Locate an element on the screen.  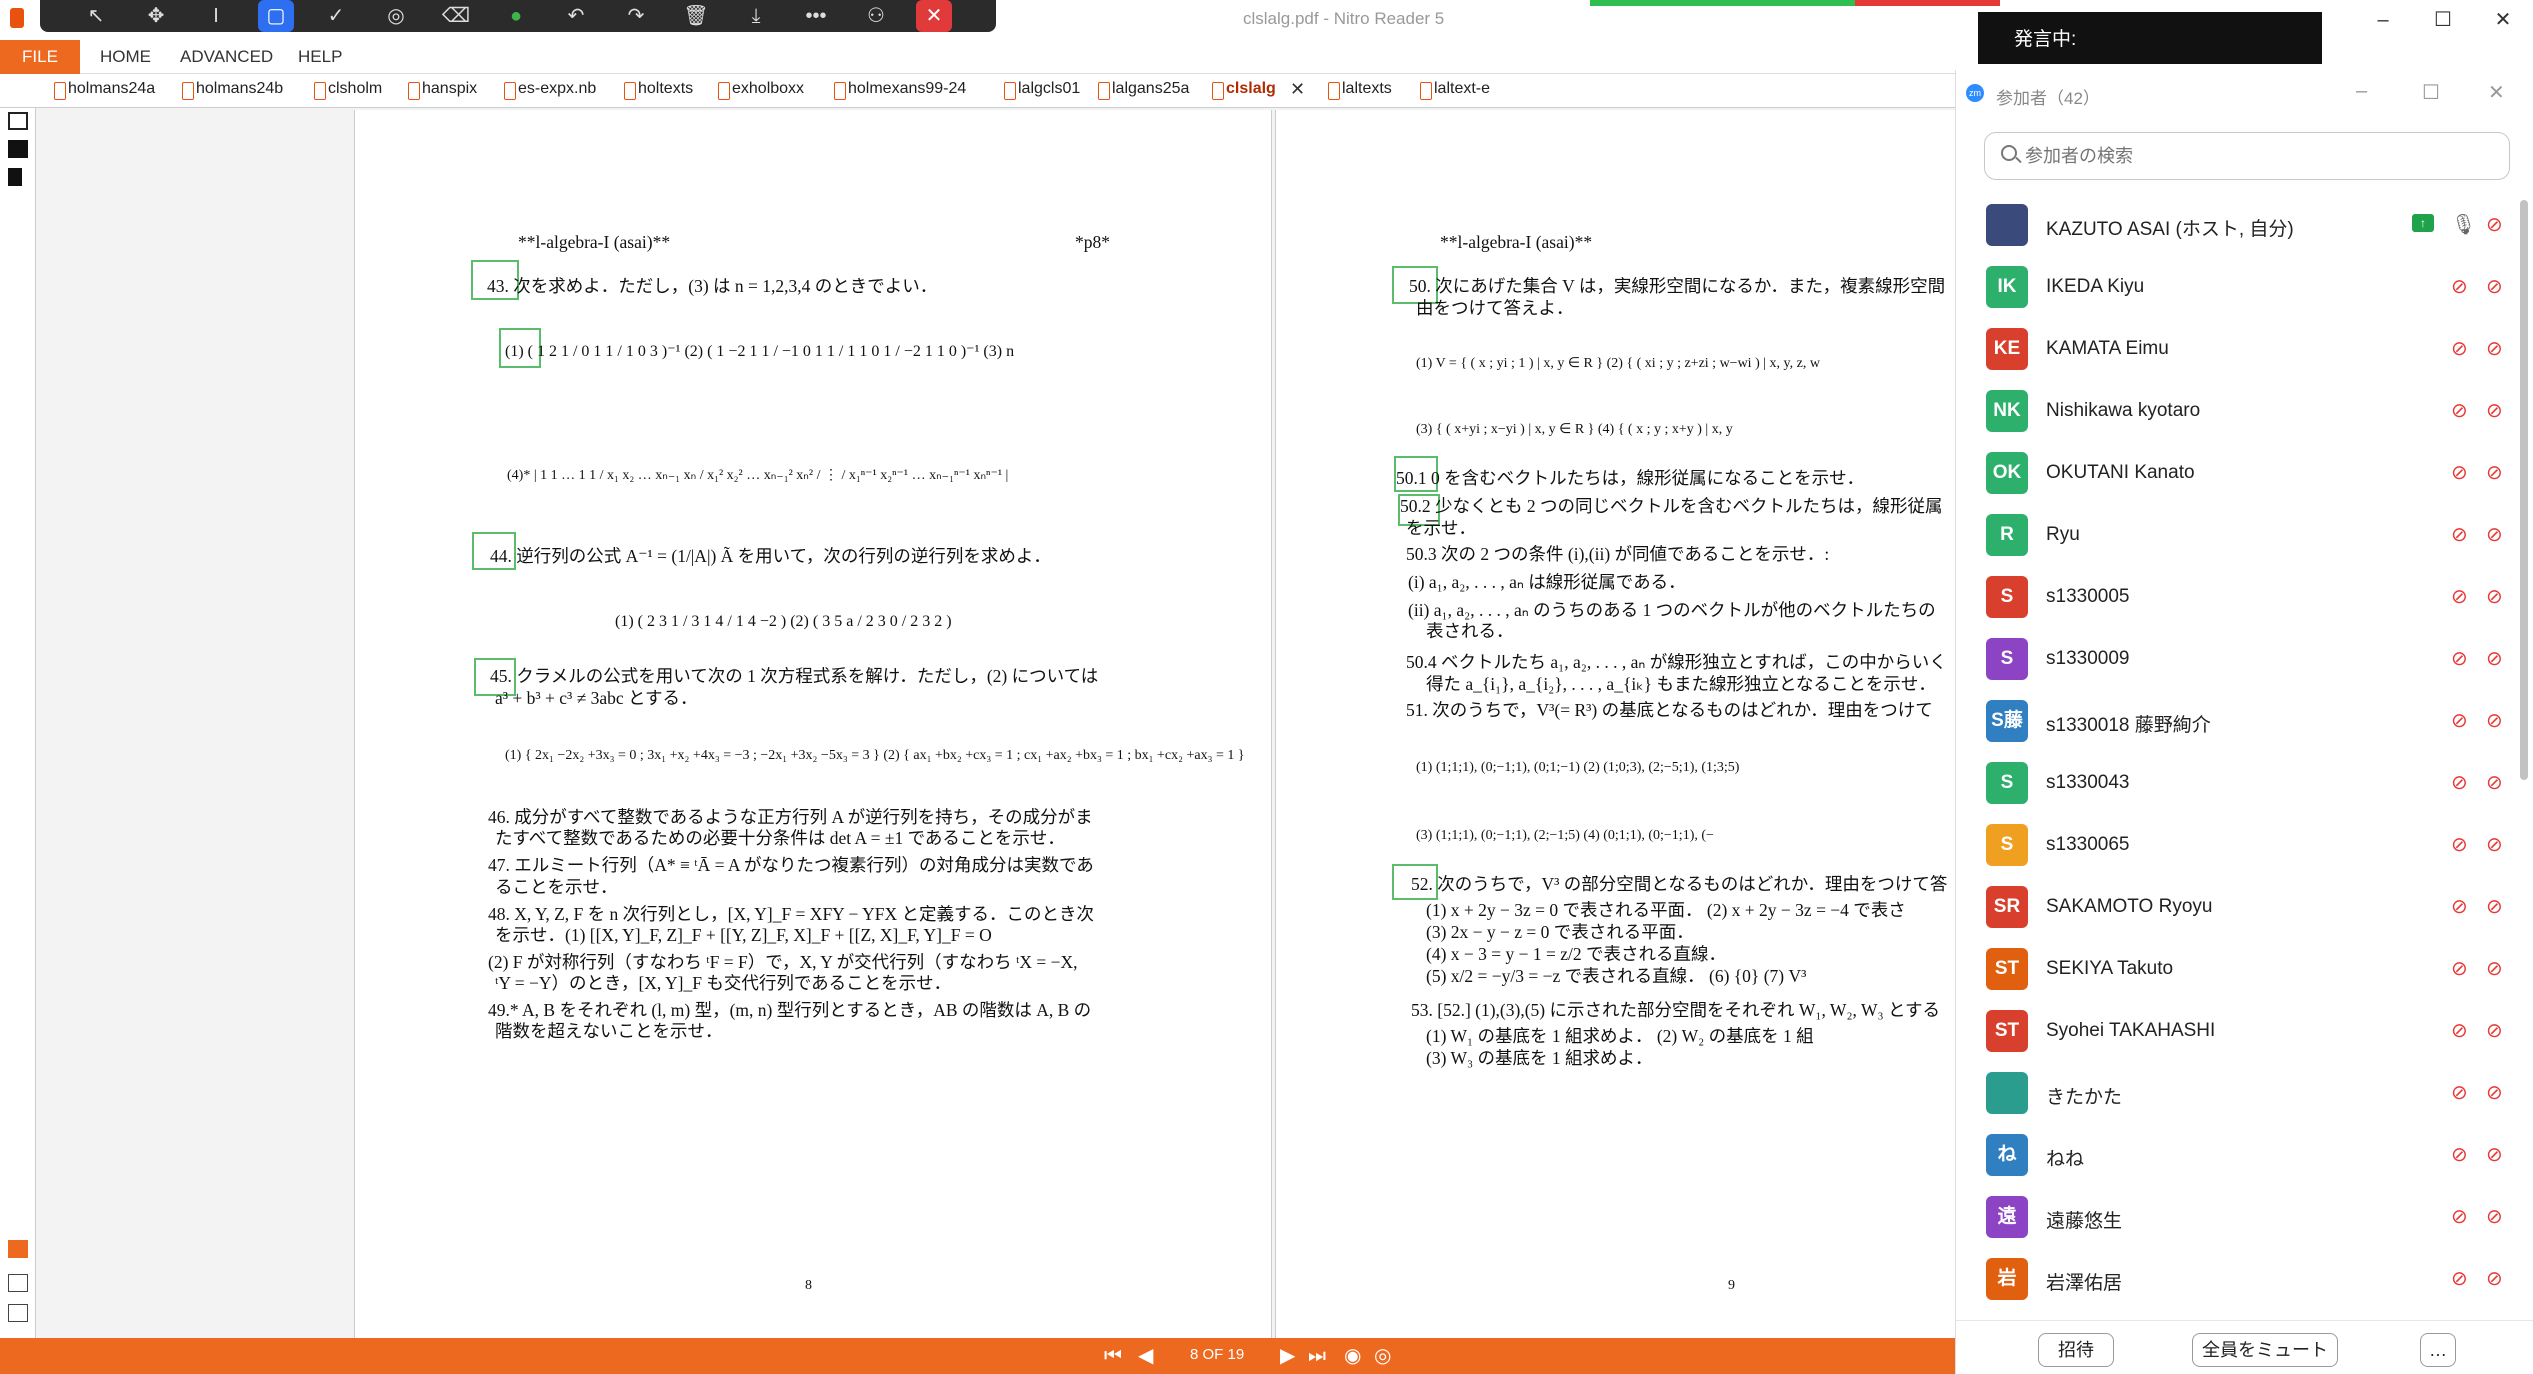
arrow-icon: ↖ is located at coordinates (96, 16).